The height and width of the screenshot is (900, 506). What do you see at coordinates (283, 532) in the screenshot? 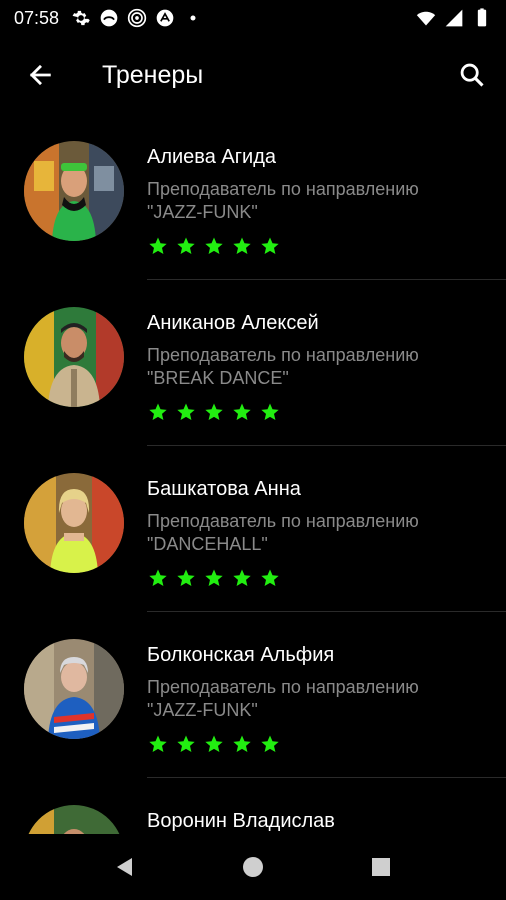
I see `trainer-description: Преподаватель по направлению "DANCEHALL"` at bounding box center [283, 532].